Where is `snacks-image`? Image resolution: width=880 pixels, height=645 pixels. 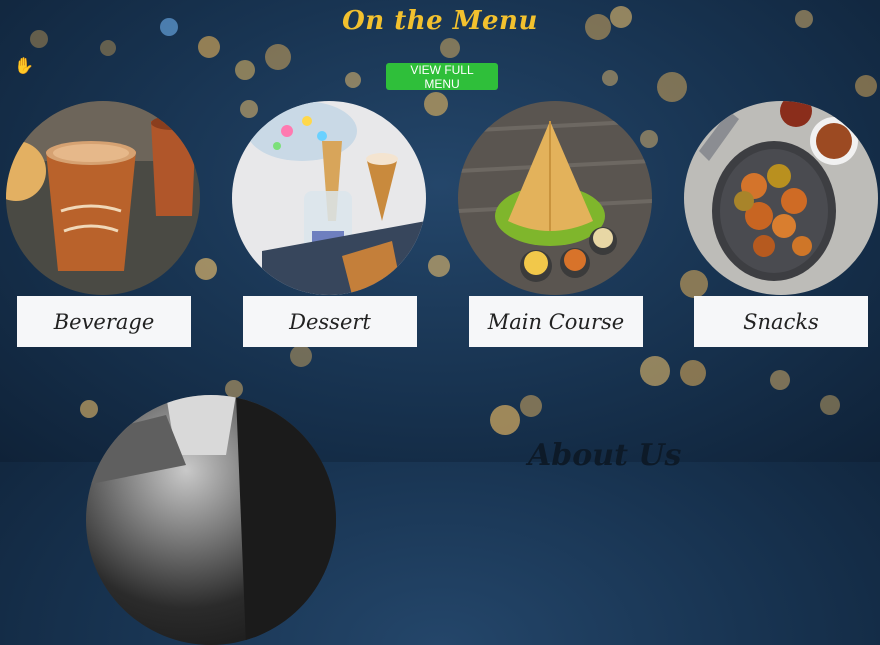
snacks-image is located at coordinates (781, 198).